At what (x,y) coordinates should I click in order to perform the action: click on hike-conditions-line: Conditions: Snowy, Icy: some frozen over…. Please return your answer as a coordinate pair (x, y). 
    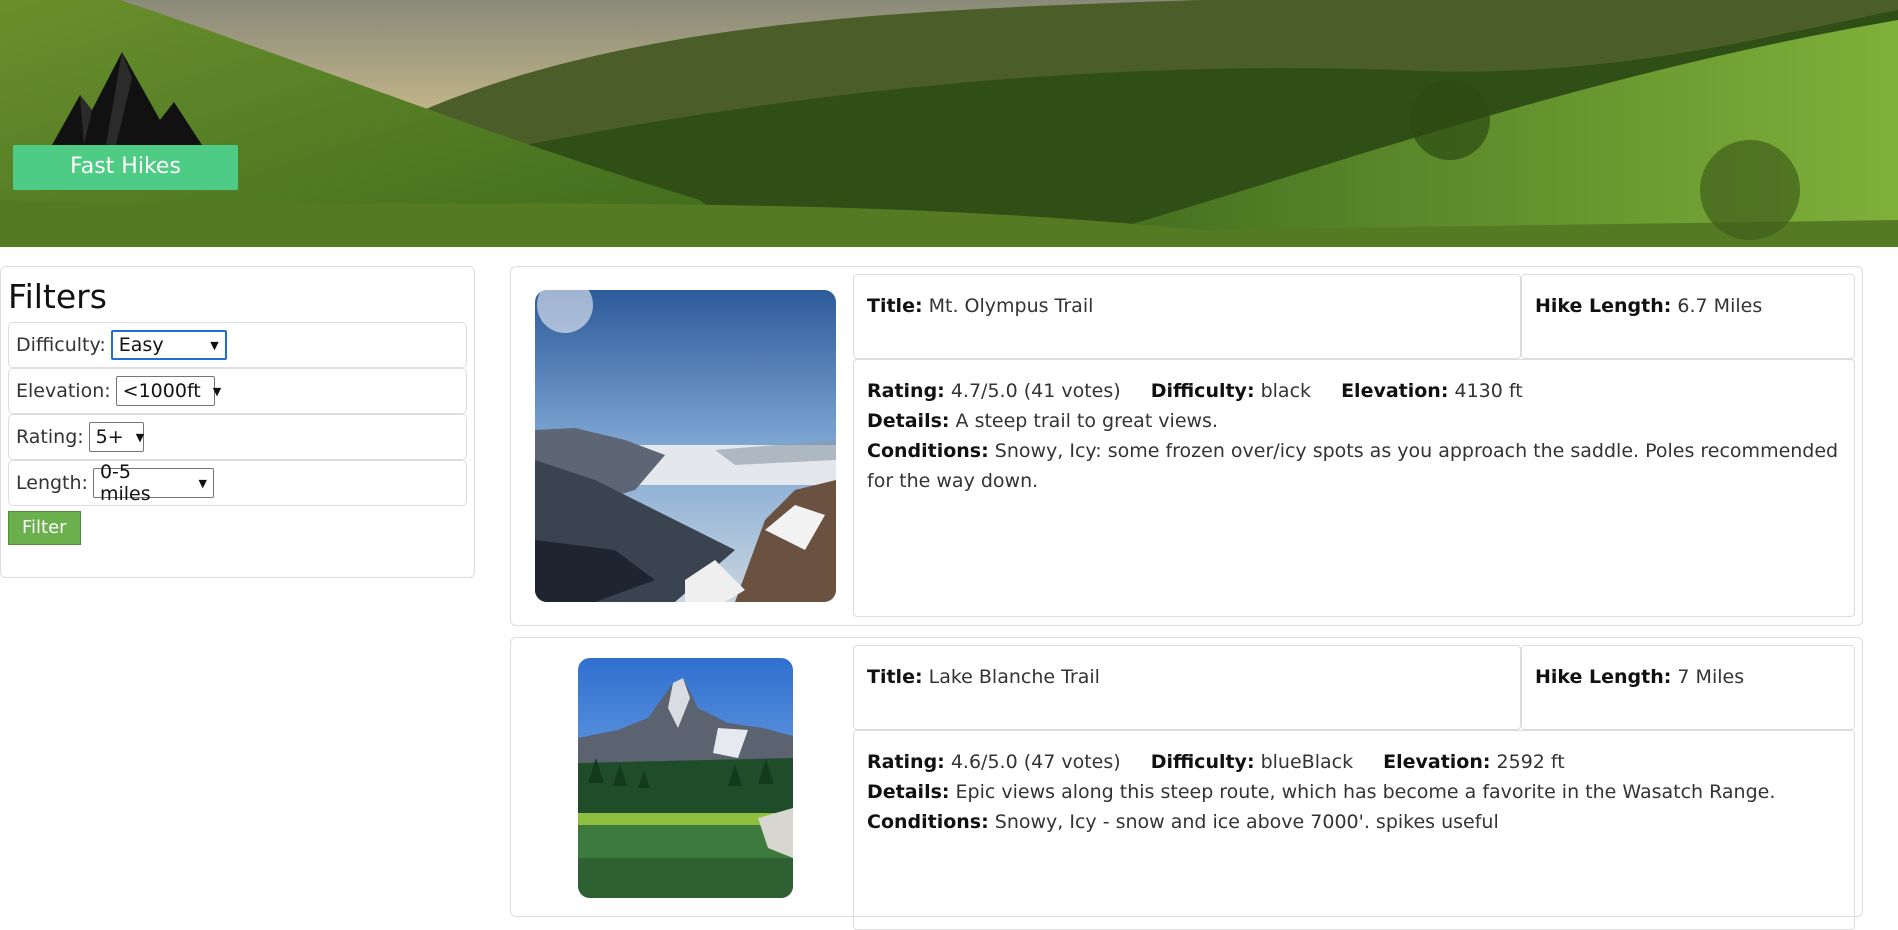
    Looking at the image, I should click on (1354, 466).